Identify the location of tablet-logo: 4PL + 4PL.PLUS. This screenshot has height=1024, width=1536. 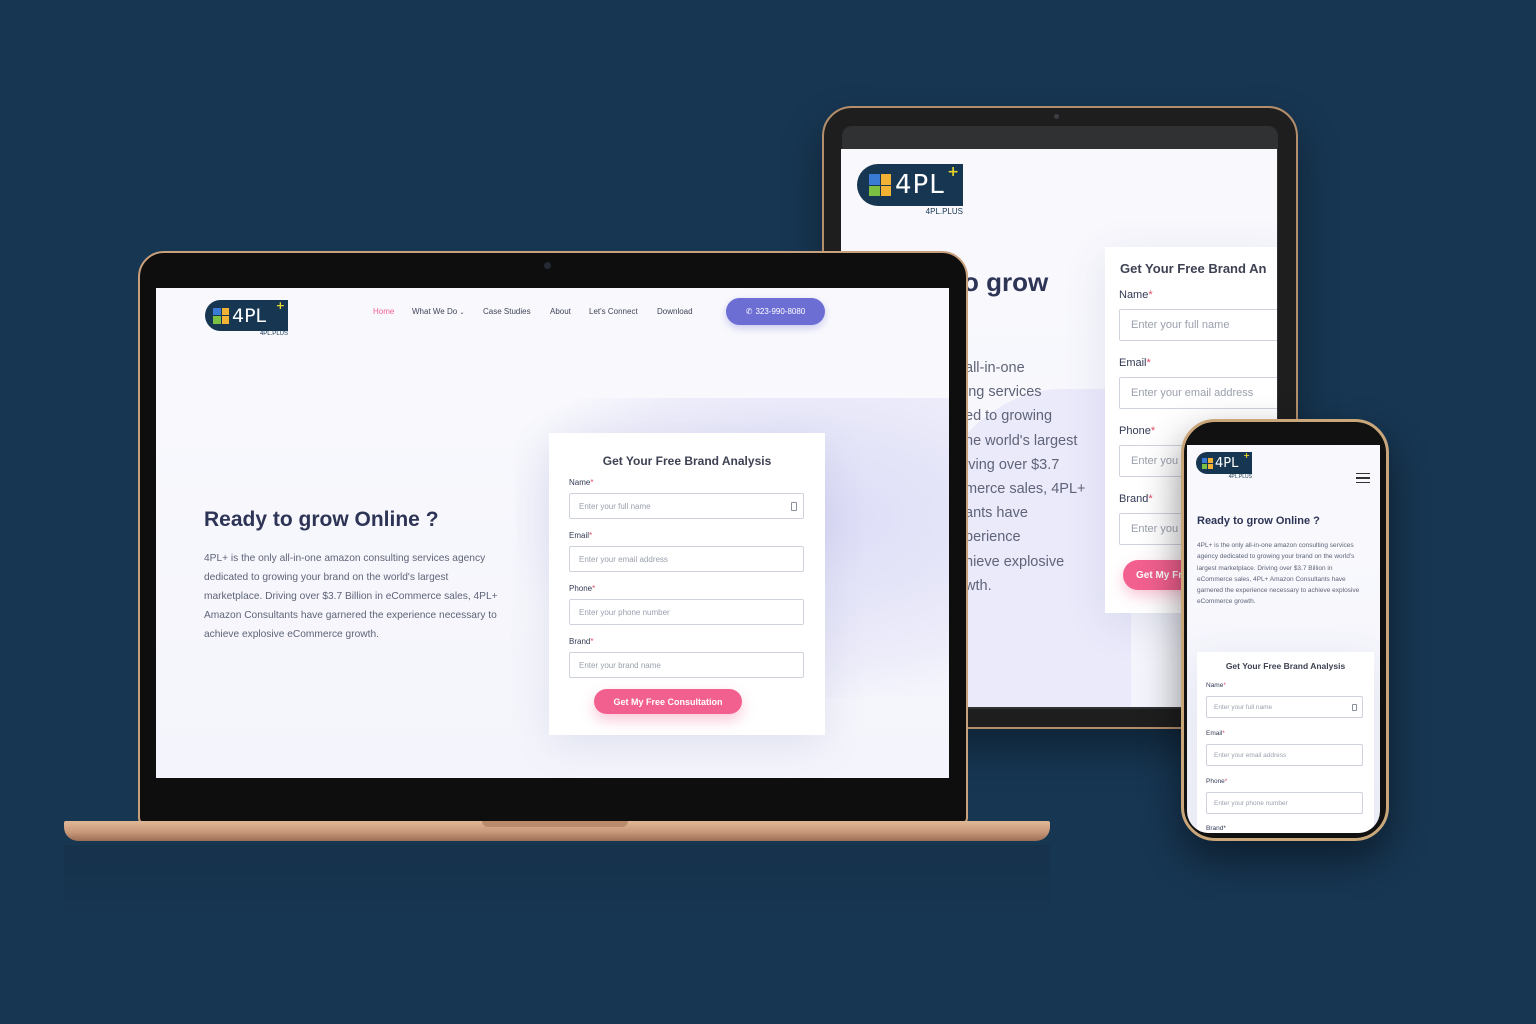
(910, 190).